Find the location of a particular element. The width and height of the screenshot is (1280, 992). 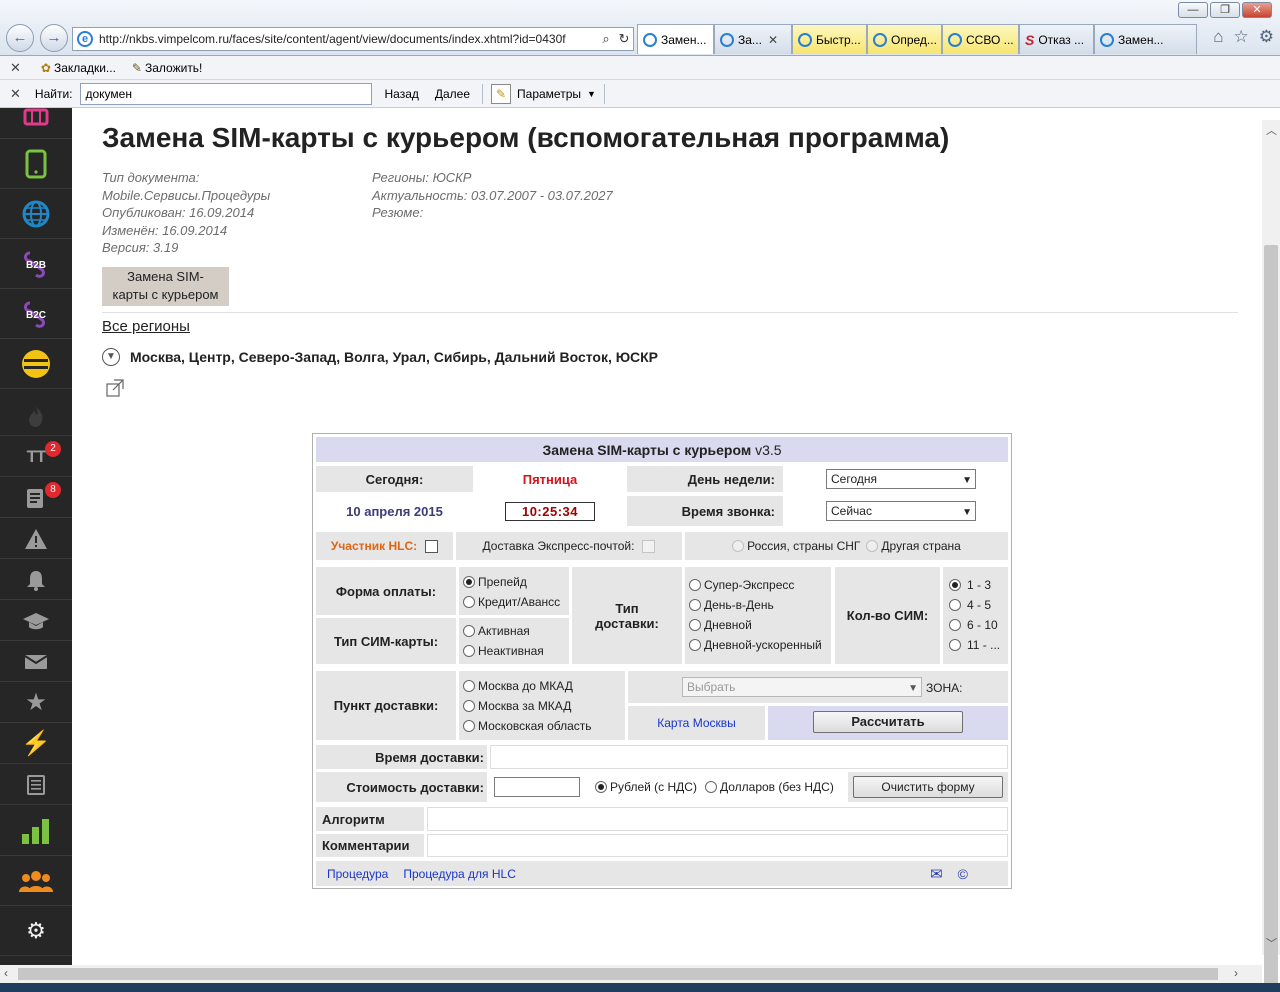

delivery-cost-input is located at coordinates (537, 787).